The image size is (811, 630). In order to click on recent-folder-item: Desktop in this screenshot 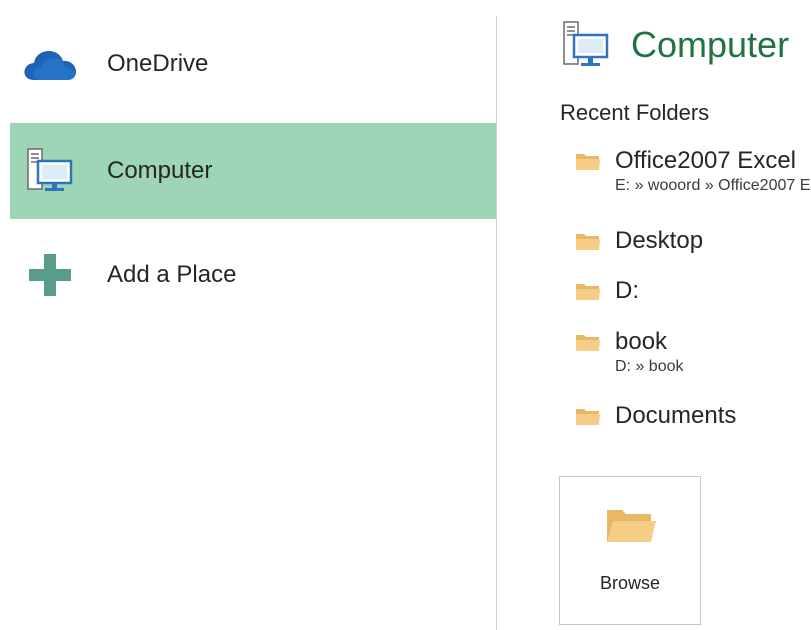, I will do `click(639, 241)`.